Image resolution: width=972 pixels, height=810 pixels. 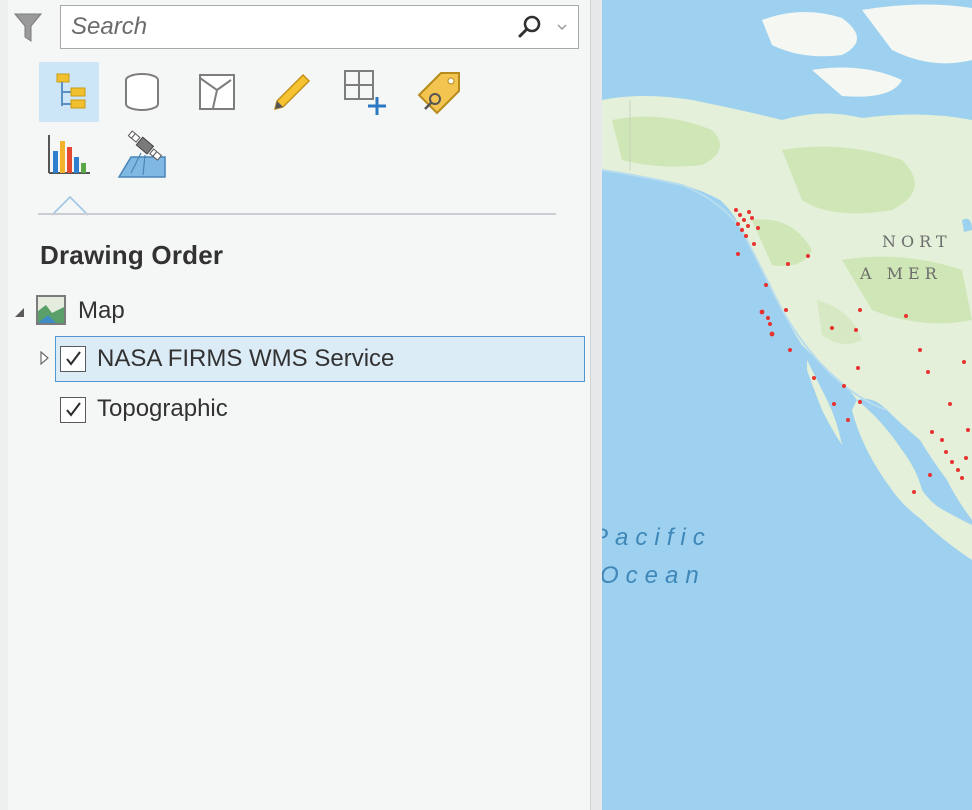 I want to click on search-input, so click(x=291, y=27).